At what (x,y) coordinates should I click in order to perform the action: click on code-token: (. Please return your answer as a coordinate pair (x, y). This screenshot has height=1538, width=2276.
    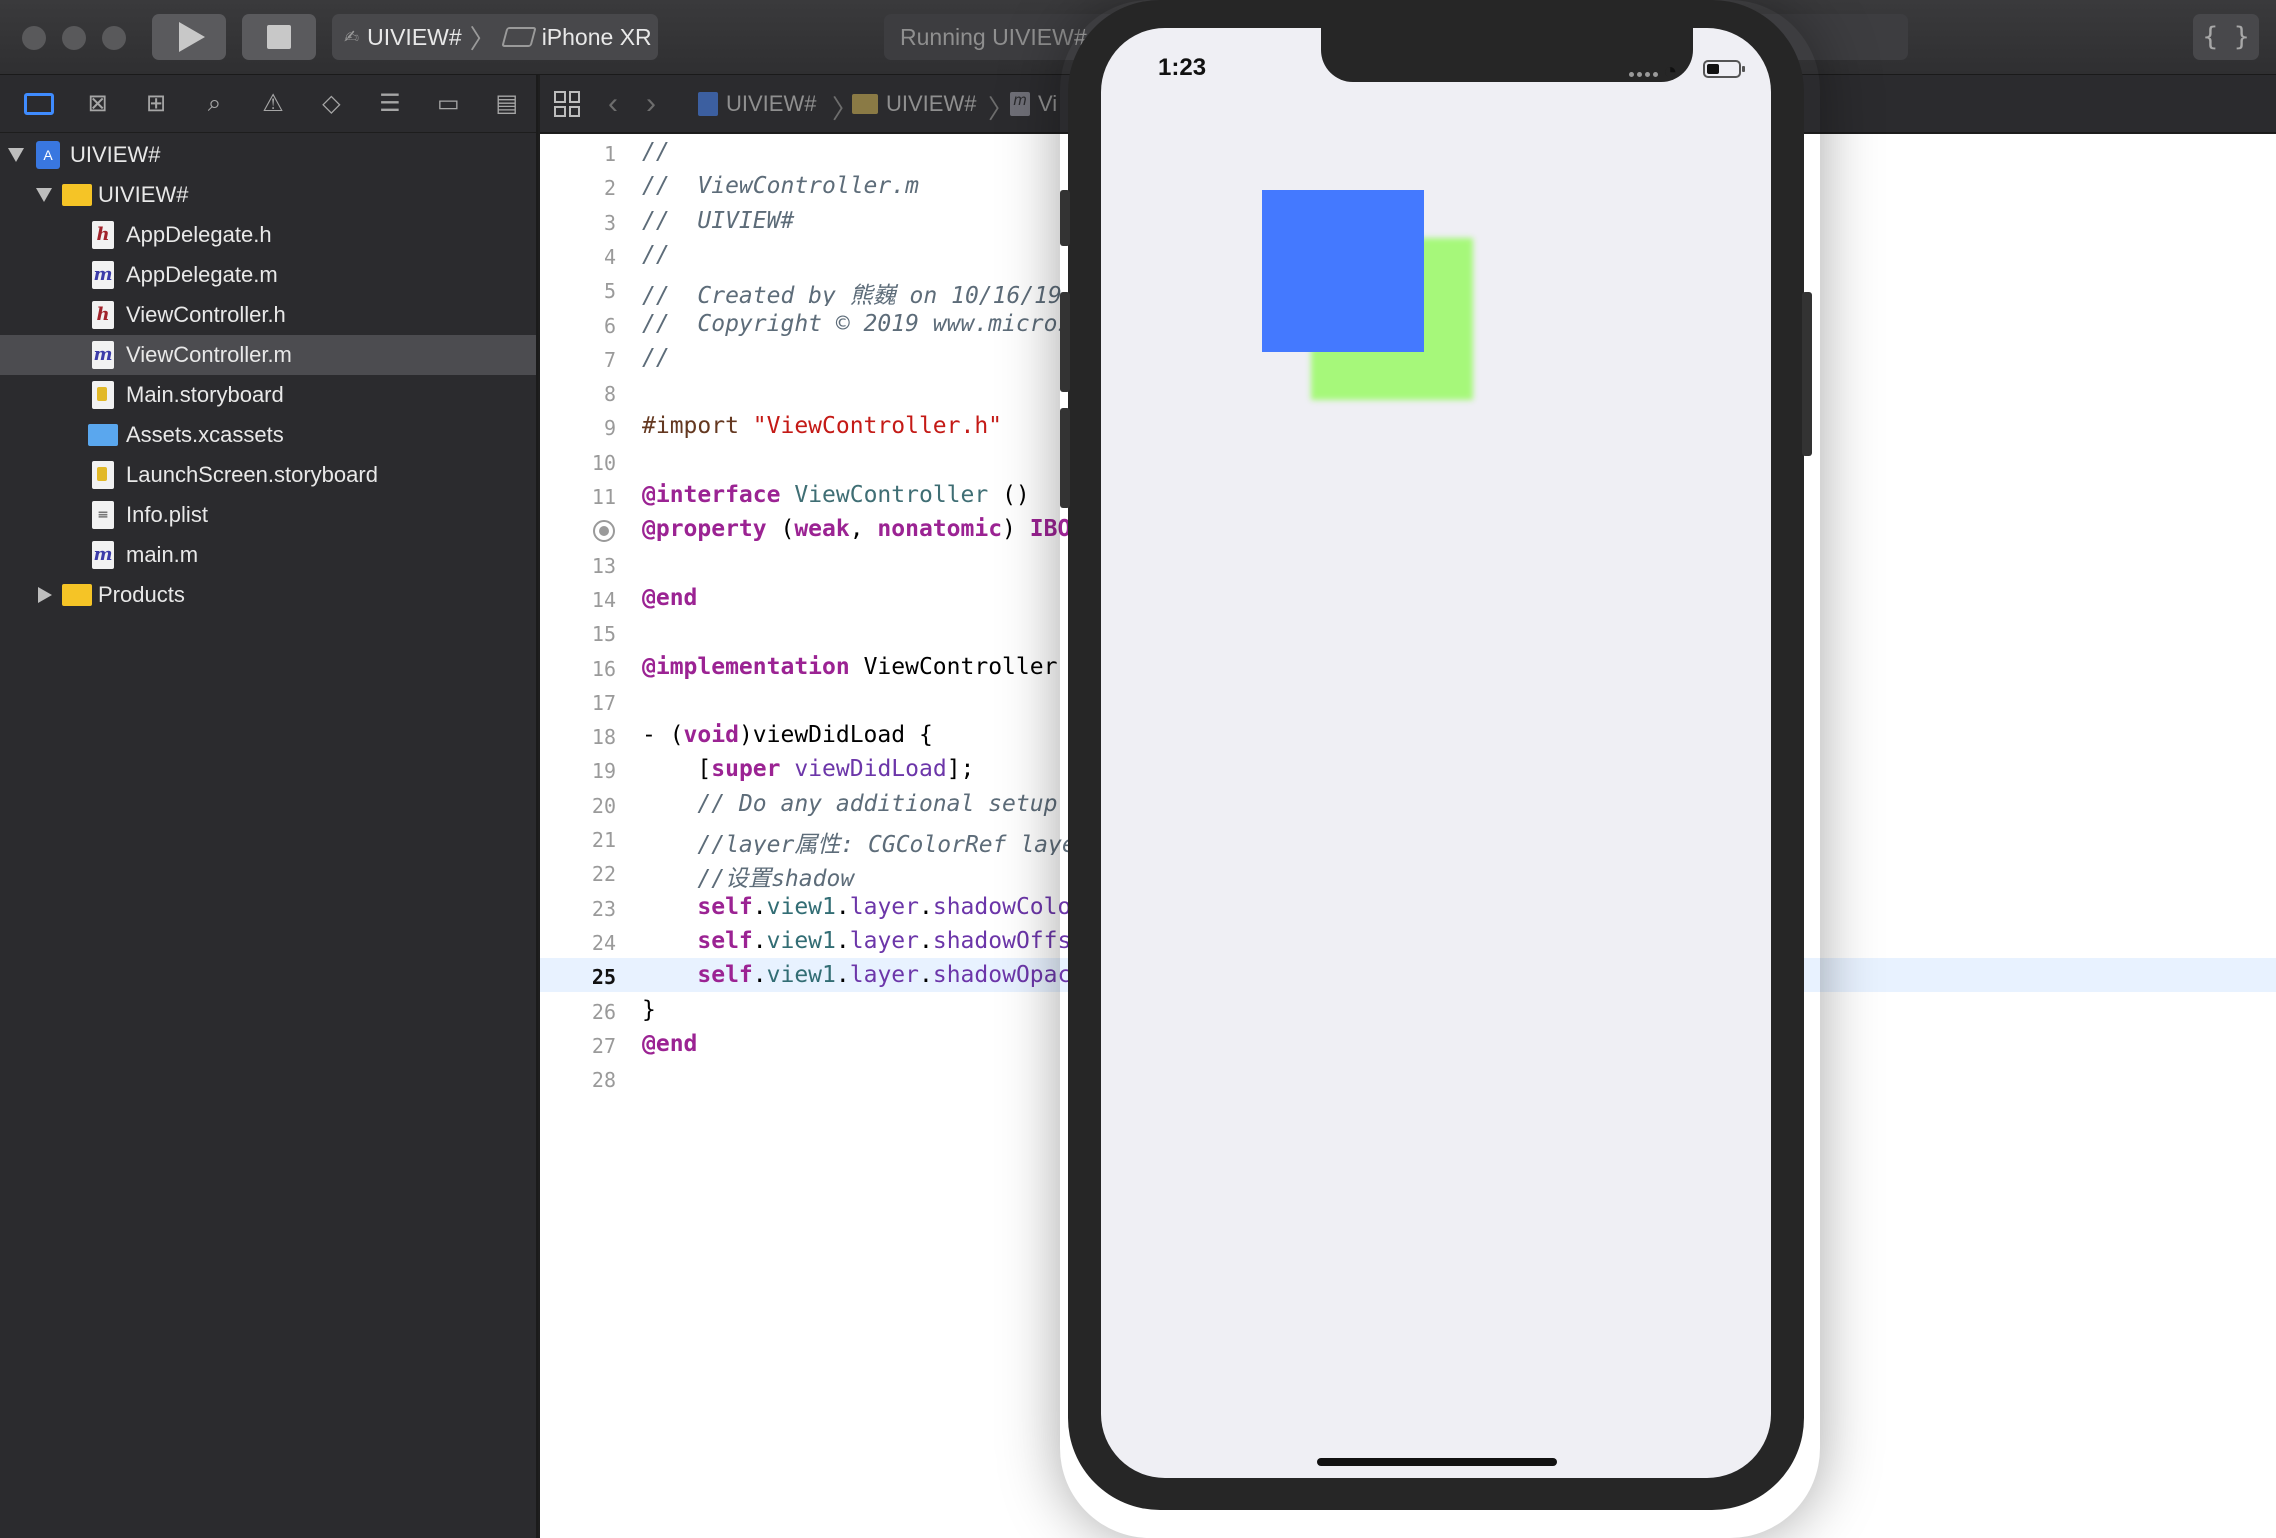
    Looking at the image, I should click on (780, 529).